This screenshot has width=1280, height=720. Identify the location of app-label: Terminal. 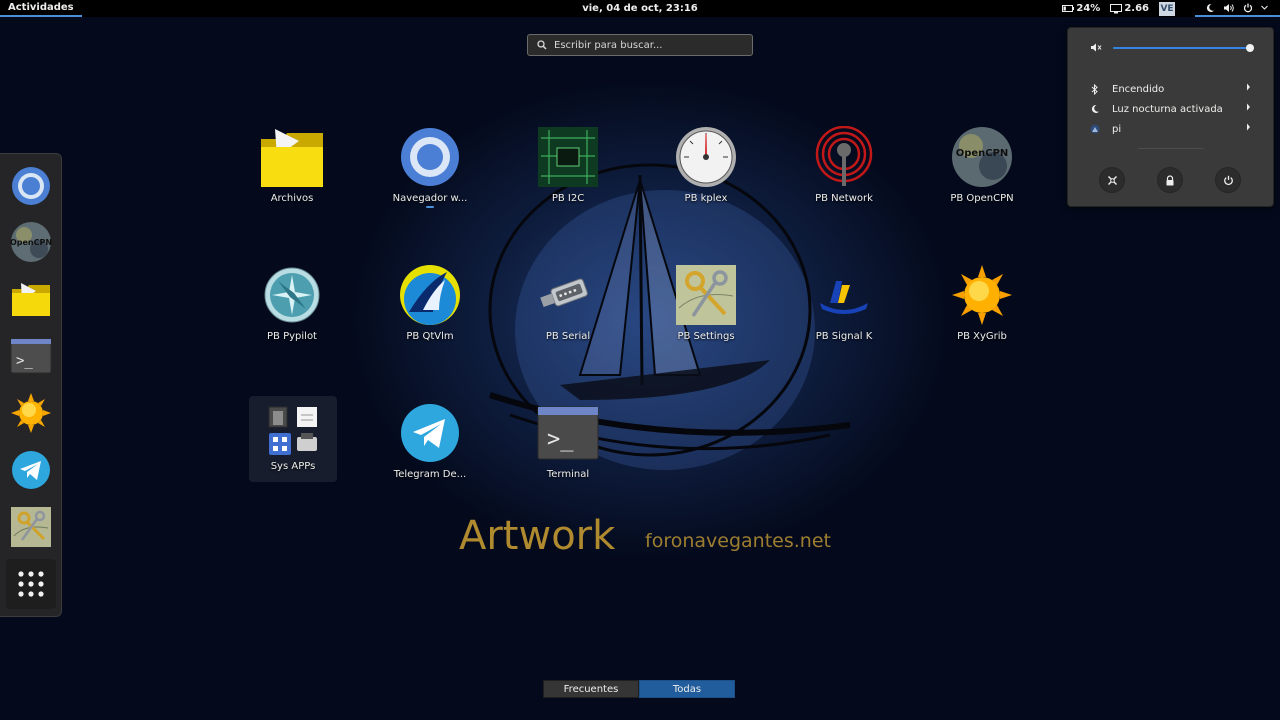
(568, 474).